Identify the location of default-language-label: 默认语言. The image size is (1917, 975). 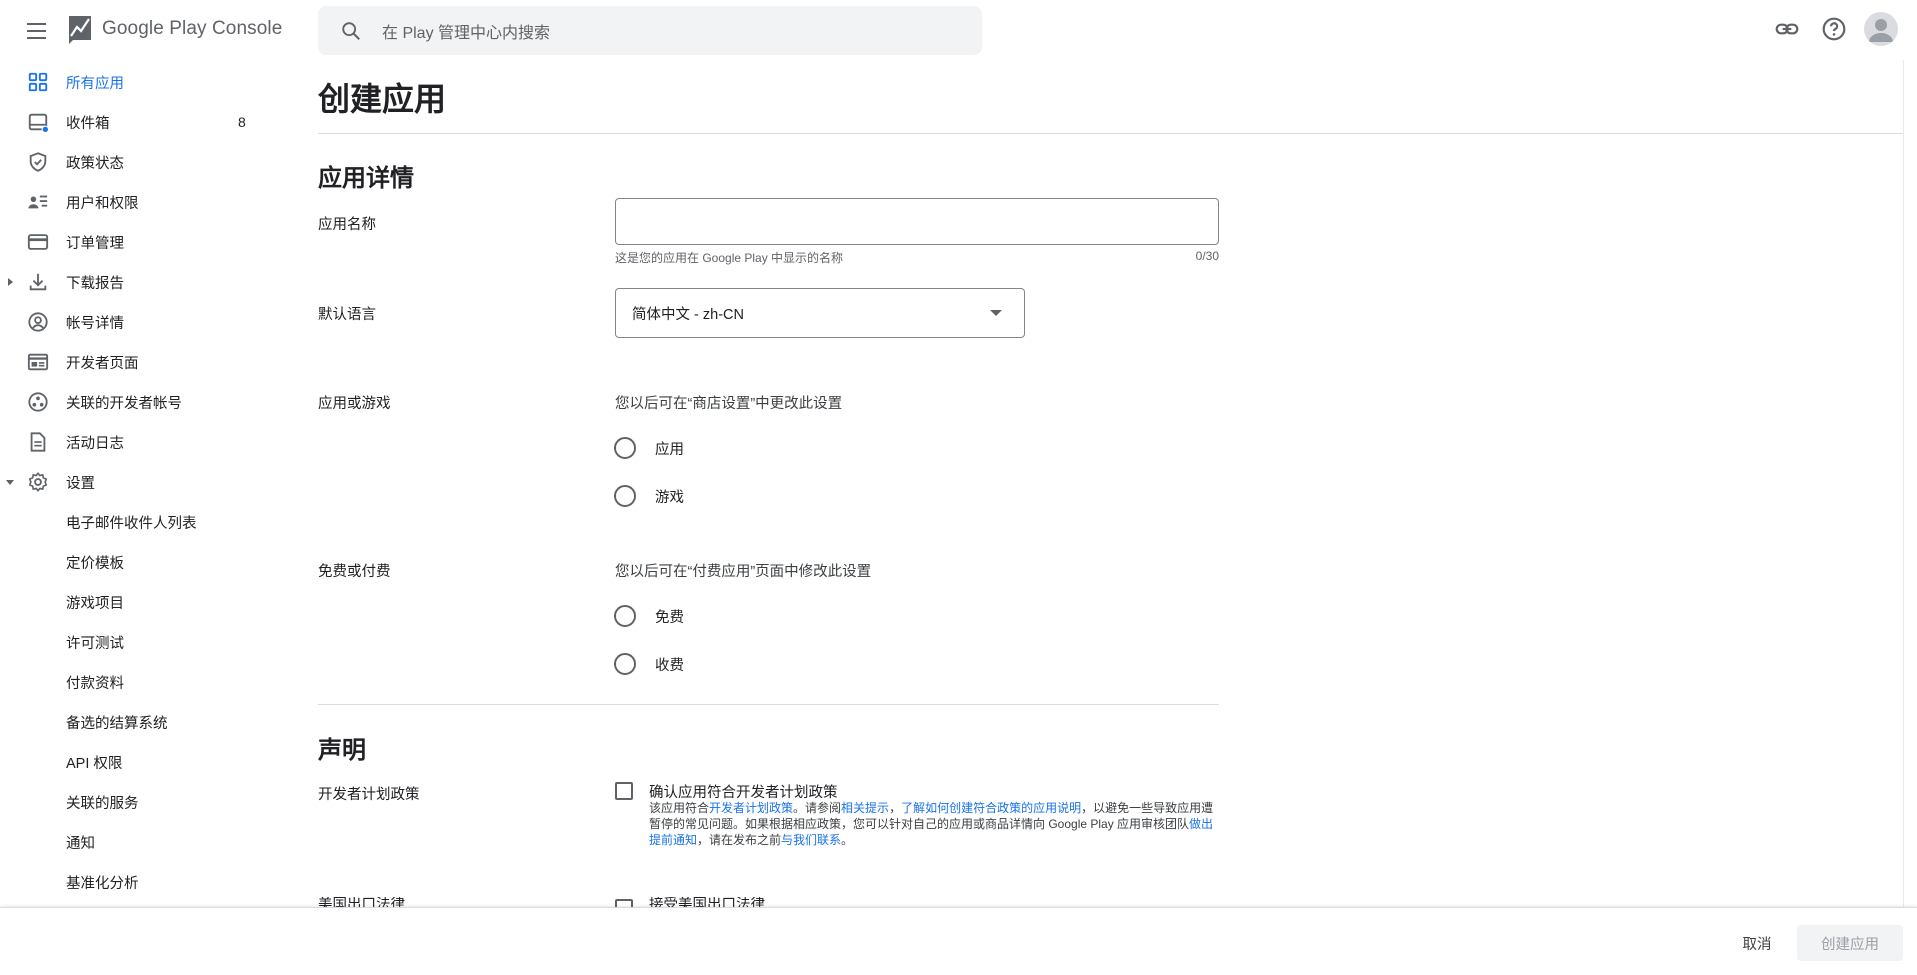
(347, 315).